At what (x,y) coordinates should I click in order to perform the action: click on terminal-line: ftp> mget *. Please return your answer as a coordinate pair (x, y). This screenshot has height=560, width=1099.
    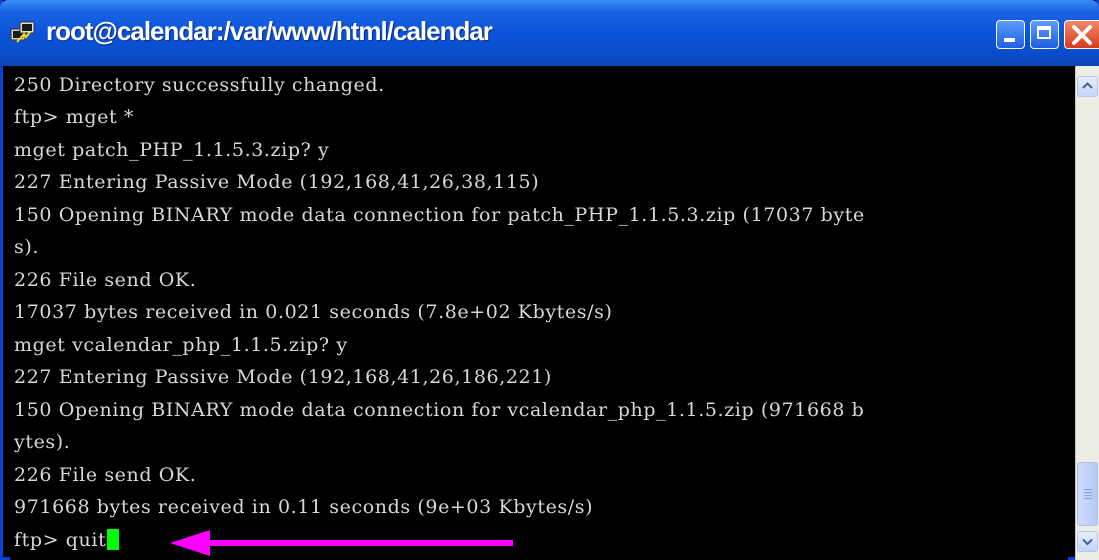
    Looking at the image, I should click on (74, 117).